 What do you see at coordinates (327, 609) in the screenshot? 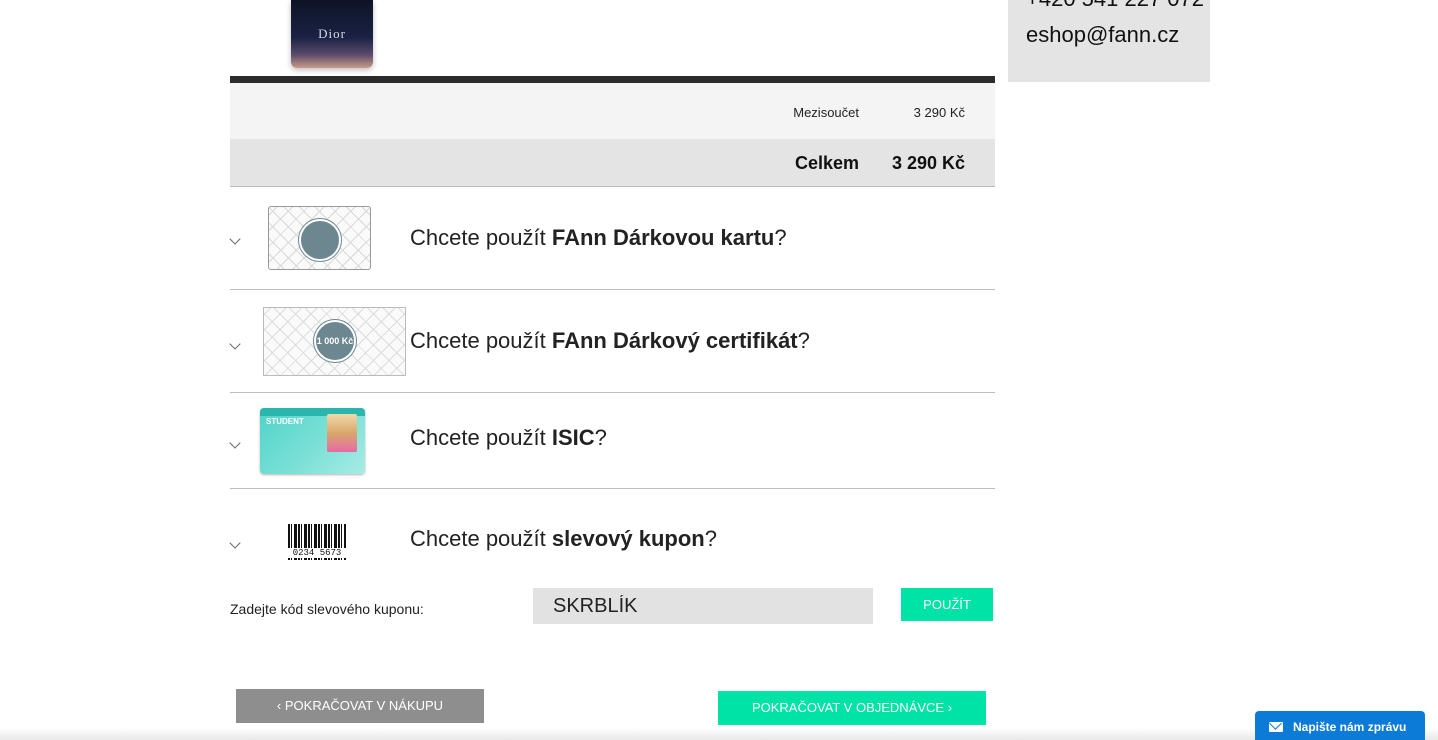
I see `coupon-label: Zadejte kód slevového kuponu:` at bounding box center [327, 609].